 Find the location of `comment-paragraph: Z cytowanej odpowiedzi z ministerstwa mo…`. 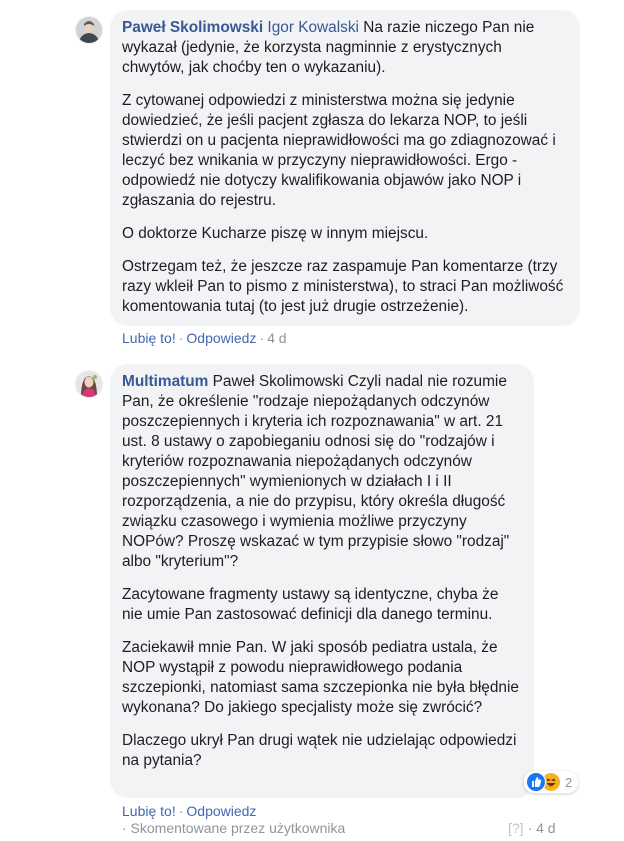

comment-paragraph: Z cytowanej odpowiedzi z ministerstwa mo… is located at coordinates (339, 150).